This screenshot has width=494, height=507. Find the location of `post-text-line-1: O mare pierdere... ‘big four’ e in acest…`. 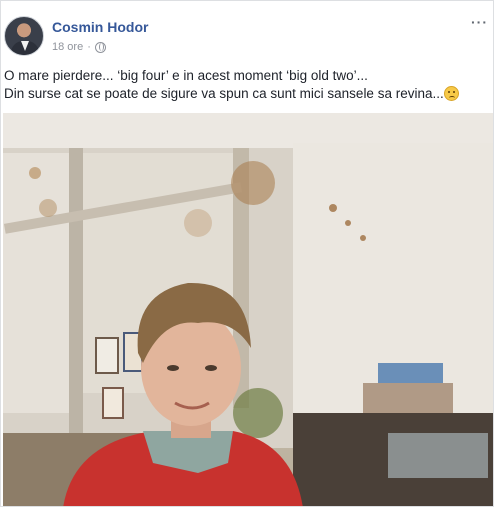

post-text-line-1: O mare pierdere... ‘big four’ e in acest… is located at coordinates (186, 75).